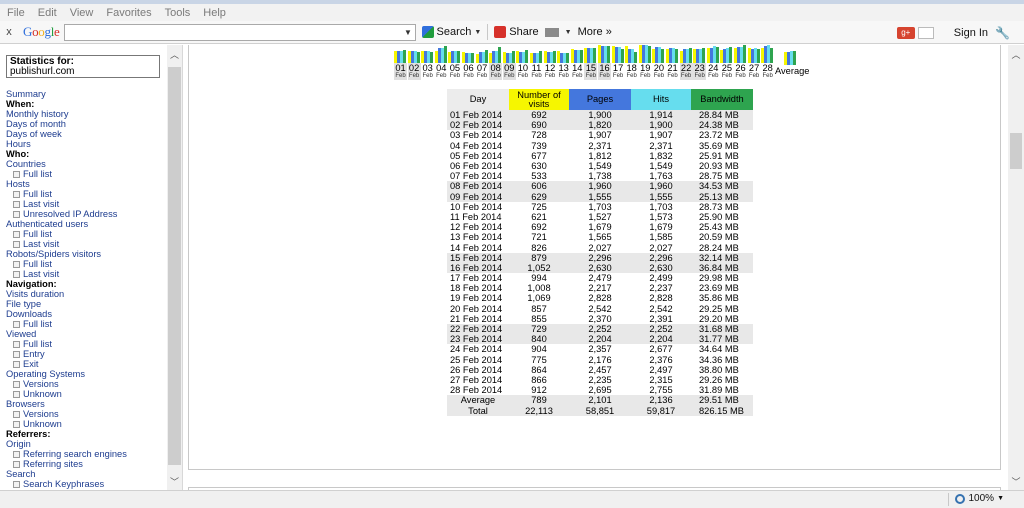 This screenshot has width=1024, height=508. Describe the element at coordinates (478, 99) in the screenshot. I see `header-day: Day` at that location.